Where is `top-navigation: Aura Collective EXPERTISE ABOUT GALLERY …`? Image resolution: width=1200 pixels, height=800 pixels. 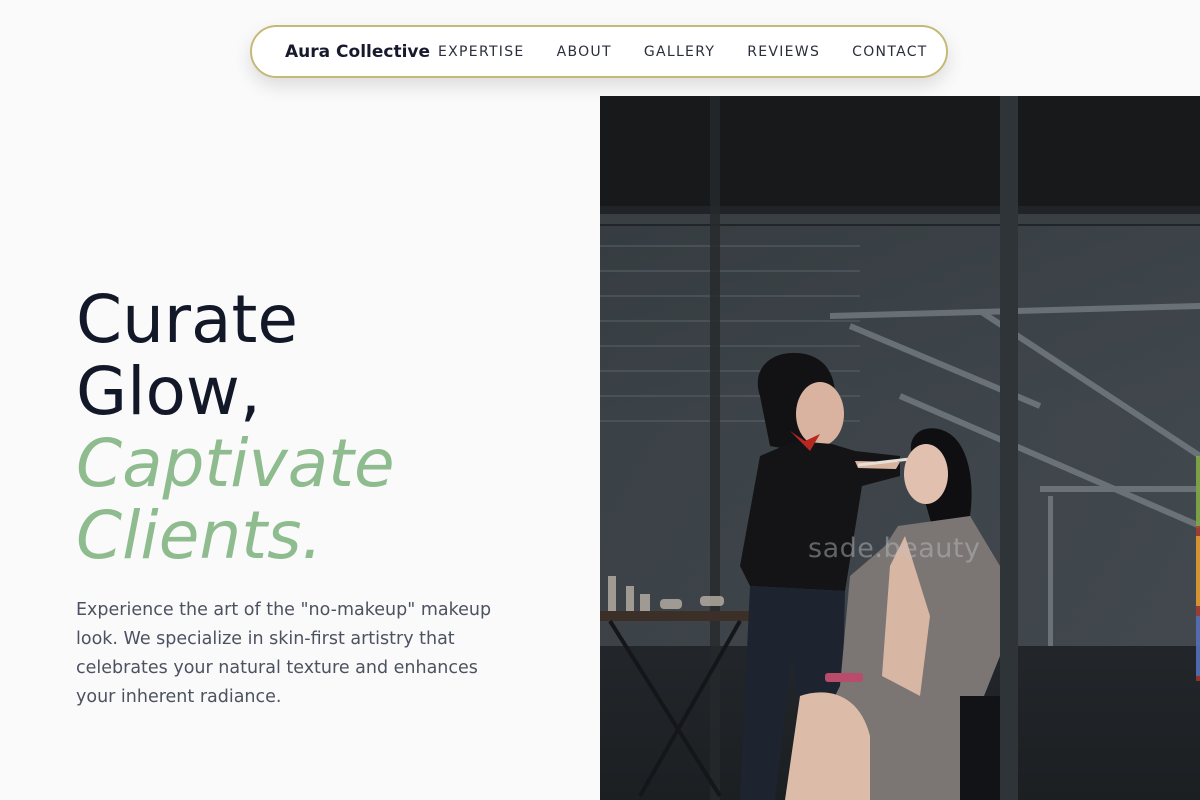
top-navigation: Aura Collective EXPERTISE ABOUT GALLERY … is located at coordinates (599, 51).